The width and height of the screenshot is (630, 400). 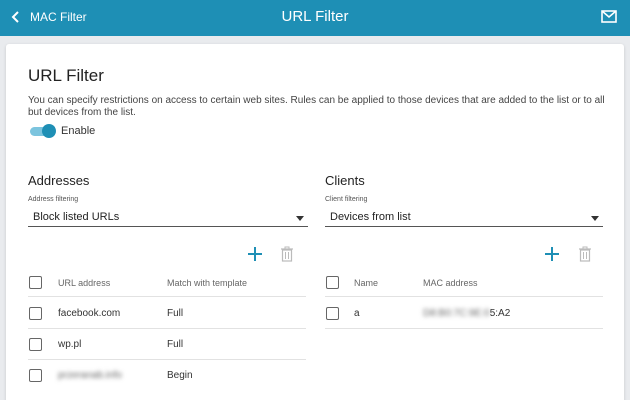 I want to click on delete-address-button, so click(x=287, y=254).